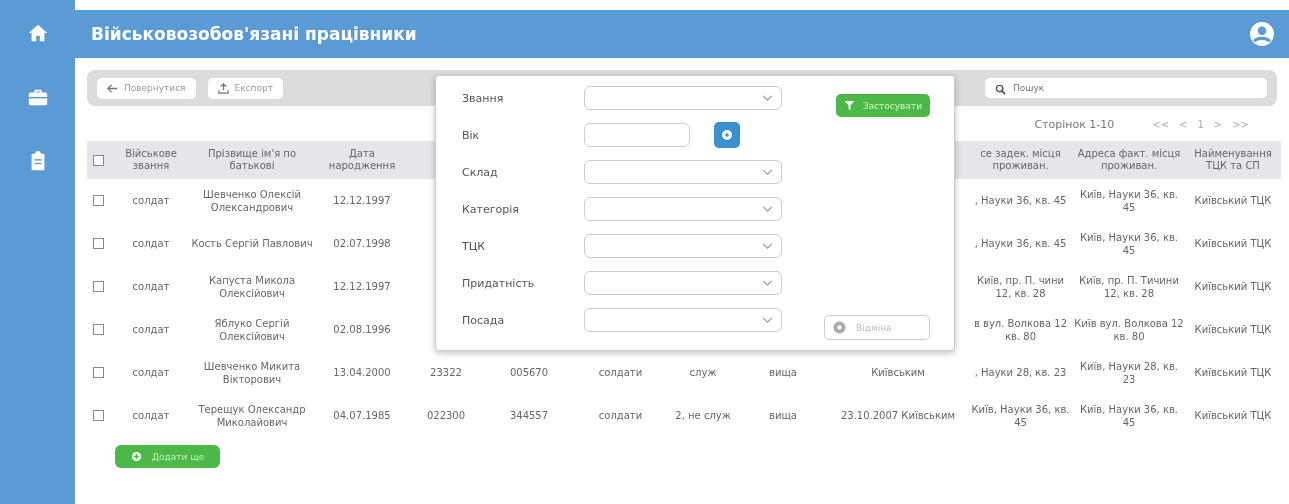 Image resolution: width=1289 pixels, height=504 pixels. Describe the element at coordinates (252, 200) in the screenshot. I see `table-cell-text: Шевченко Олексій Олександрович` at that location.